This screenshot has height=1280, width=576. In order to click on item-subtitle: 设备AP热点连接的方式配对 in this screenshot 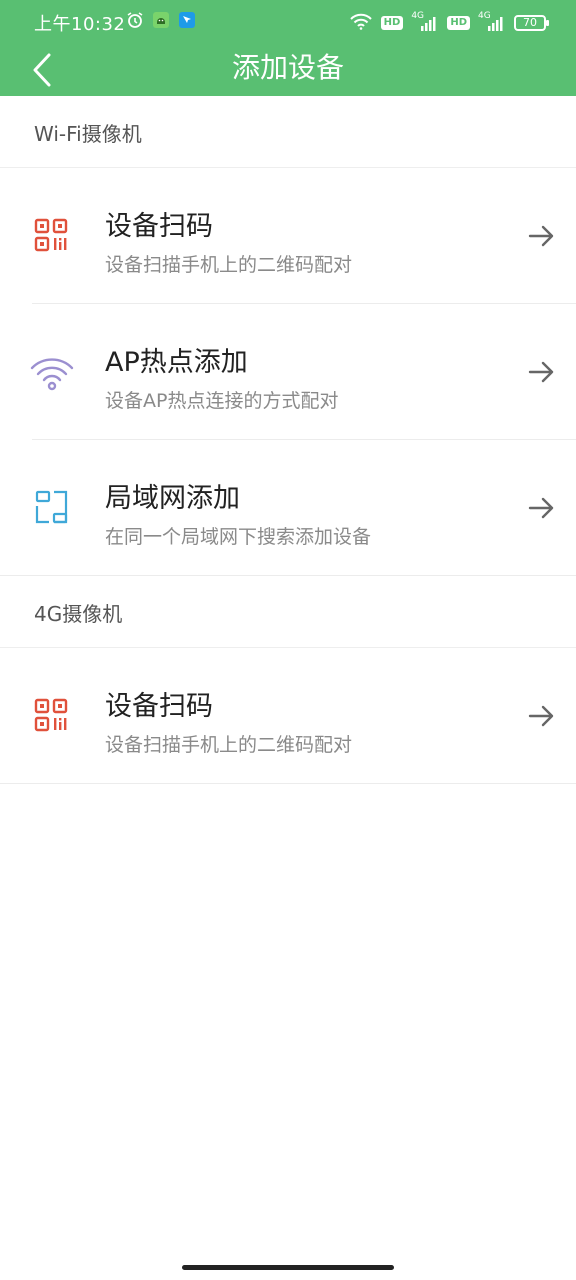, I will do `click(222, 401)`.